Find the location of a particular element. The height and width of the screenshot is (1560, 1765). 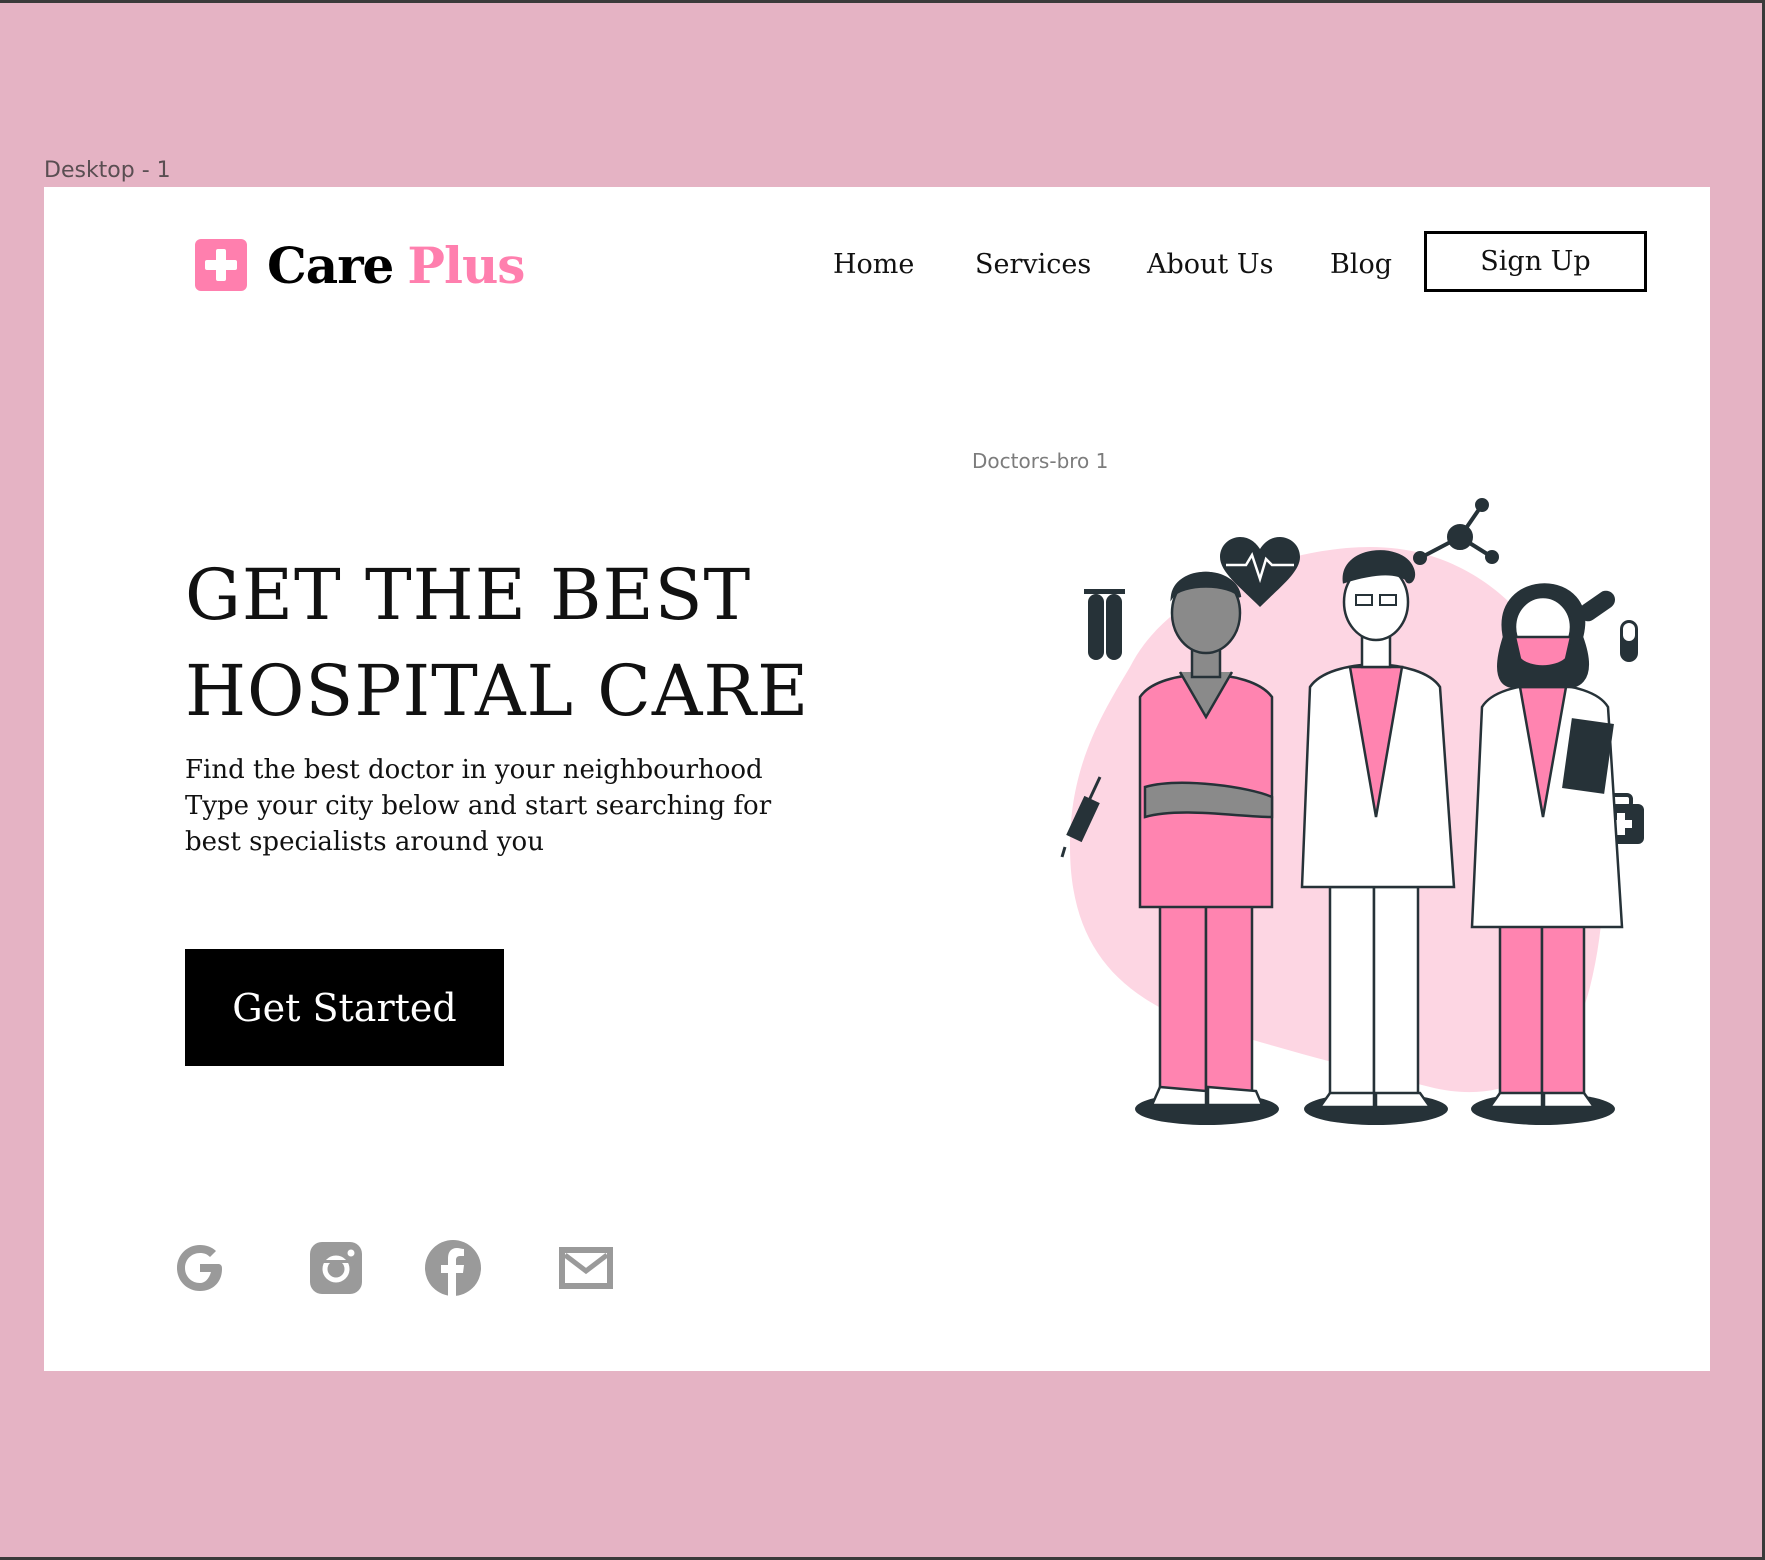

hero-title: GET THE BEST HOSPITAL CARE is located at coordinates (505, 643).